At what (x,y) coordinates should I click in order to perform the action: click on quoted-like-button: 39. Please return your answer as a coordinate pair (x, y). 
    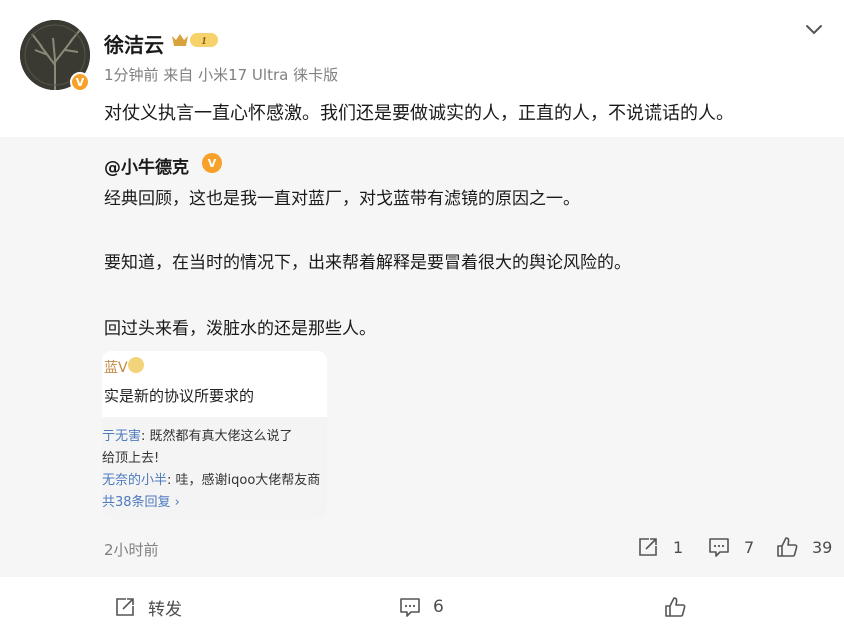
    Looking at the image, I should click on (804, 547).